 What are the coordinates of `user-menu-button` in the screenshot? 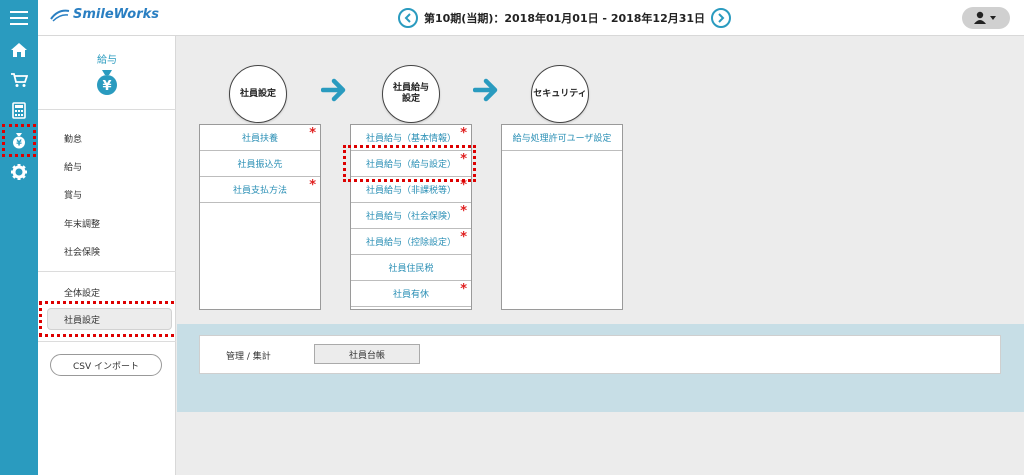 It's located at (986, 18).